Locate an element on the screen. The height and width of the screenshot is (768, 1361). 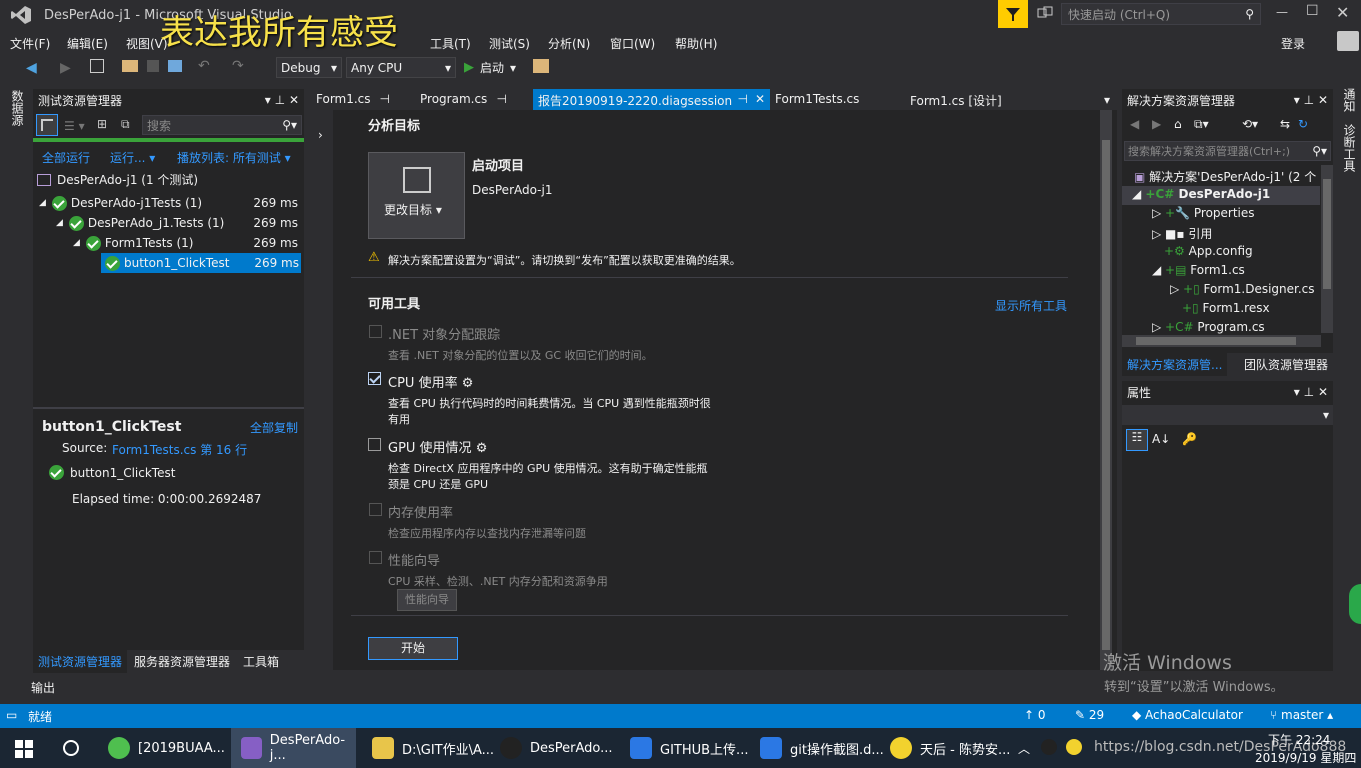
tool-cpu-checkbox is located at coordinates (374, 378).